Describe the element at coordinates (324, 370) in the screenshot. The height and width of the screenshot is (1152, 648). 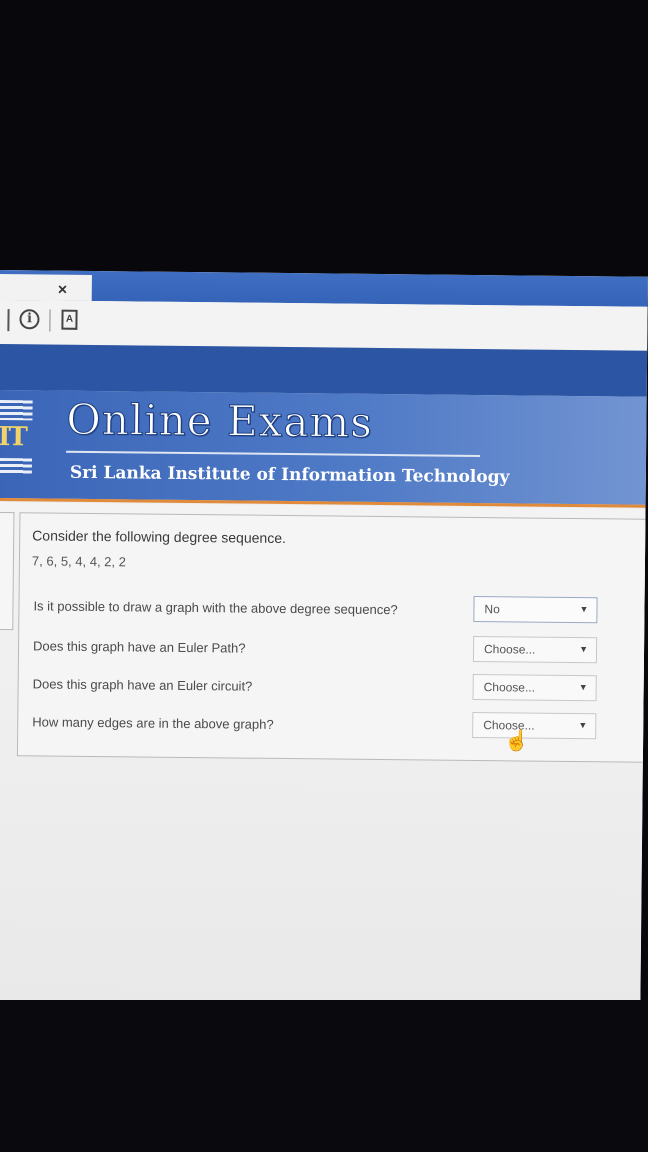
I see `site-nav-strip` at that location.